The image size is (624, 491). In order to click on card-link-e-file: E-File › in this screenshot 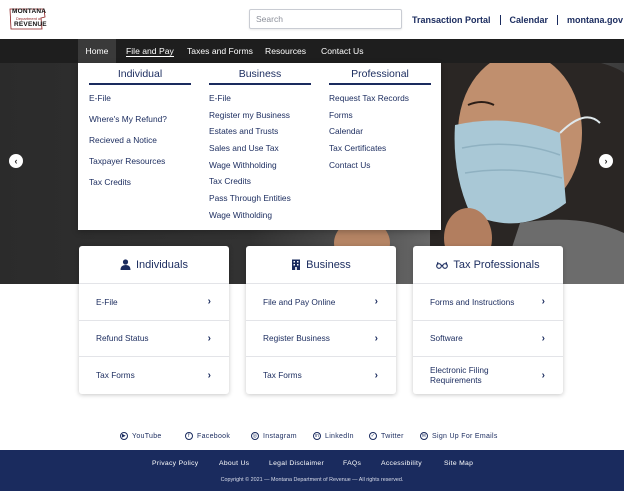, I will do `click(154, 302)`.